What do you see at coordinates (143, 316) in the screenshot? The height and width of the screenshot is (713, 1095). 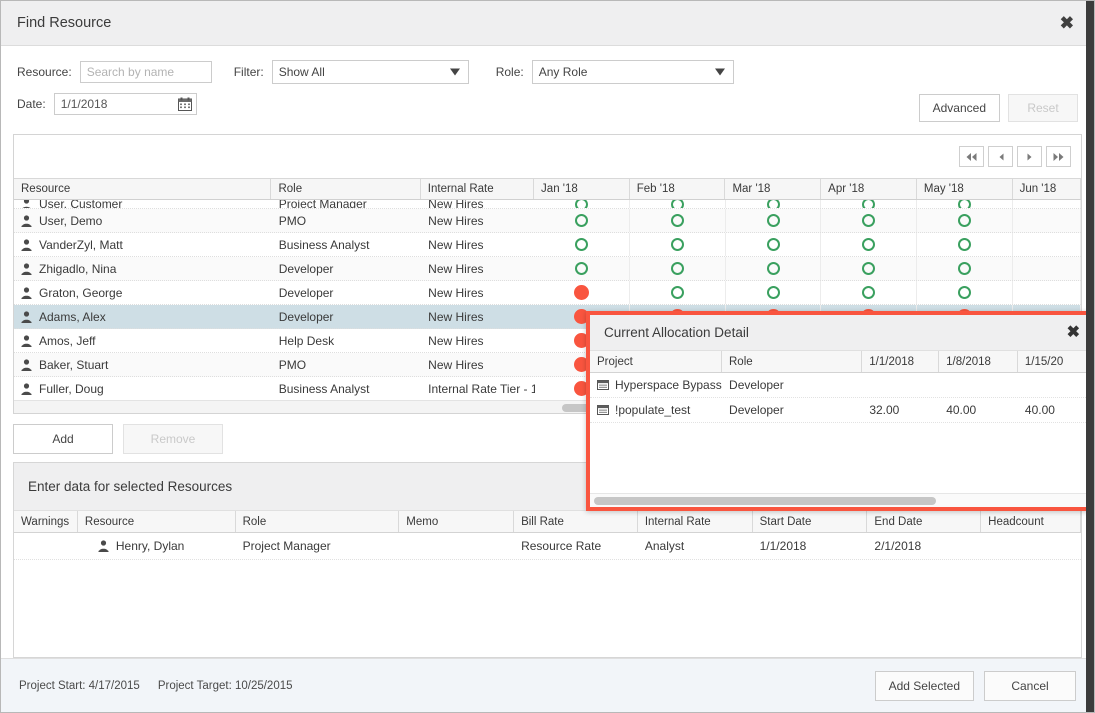 I see `cell-resource: Adams, Alex` at bounding box center [143, 316].